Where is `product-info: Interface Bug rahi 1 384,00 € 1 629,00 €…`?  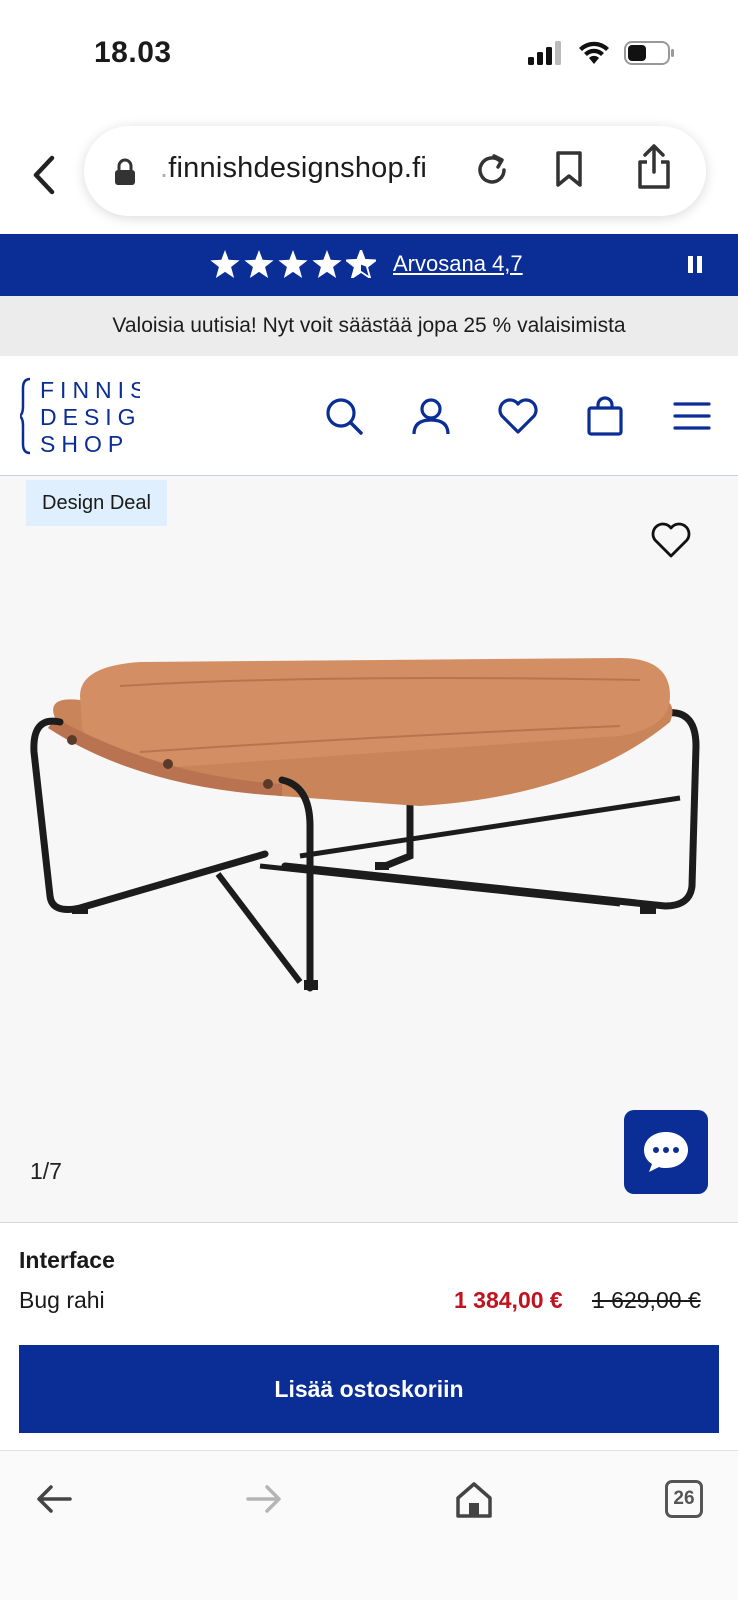
product-info: Interface Bug rahi 1 384,00 € 1 629,00 €… is located at coordinates (369, 1335).